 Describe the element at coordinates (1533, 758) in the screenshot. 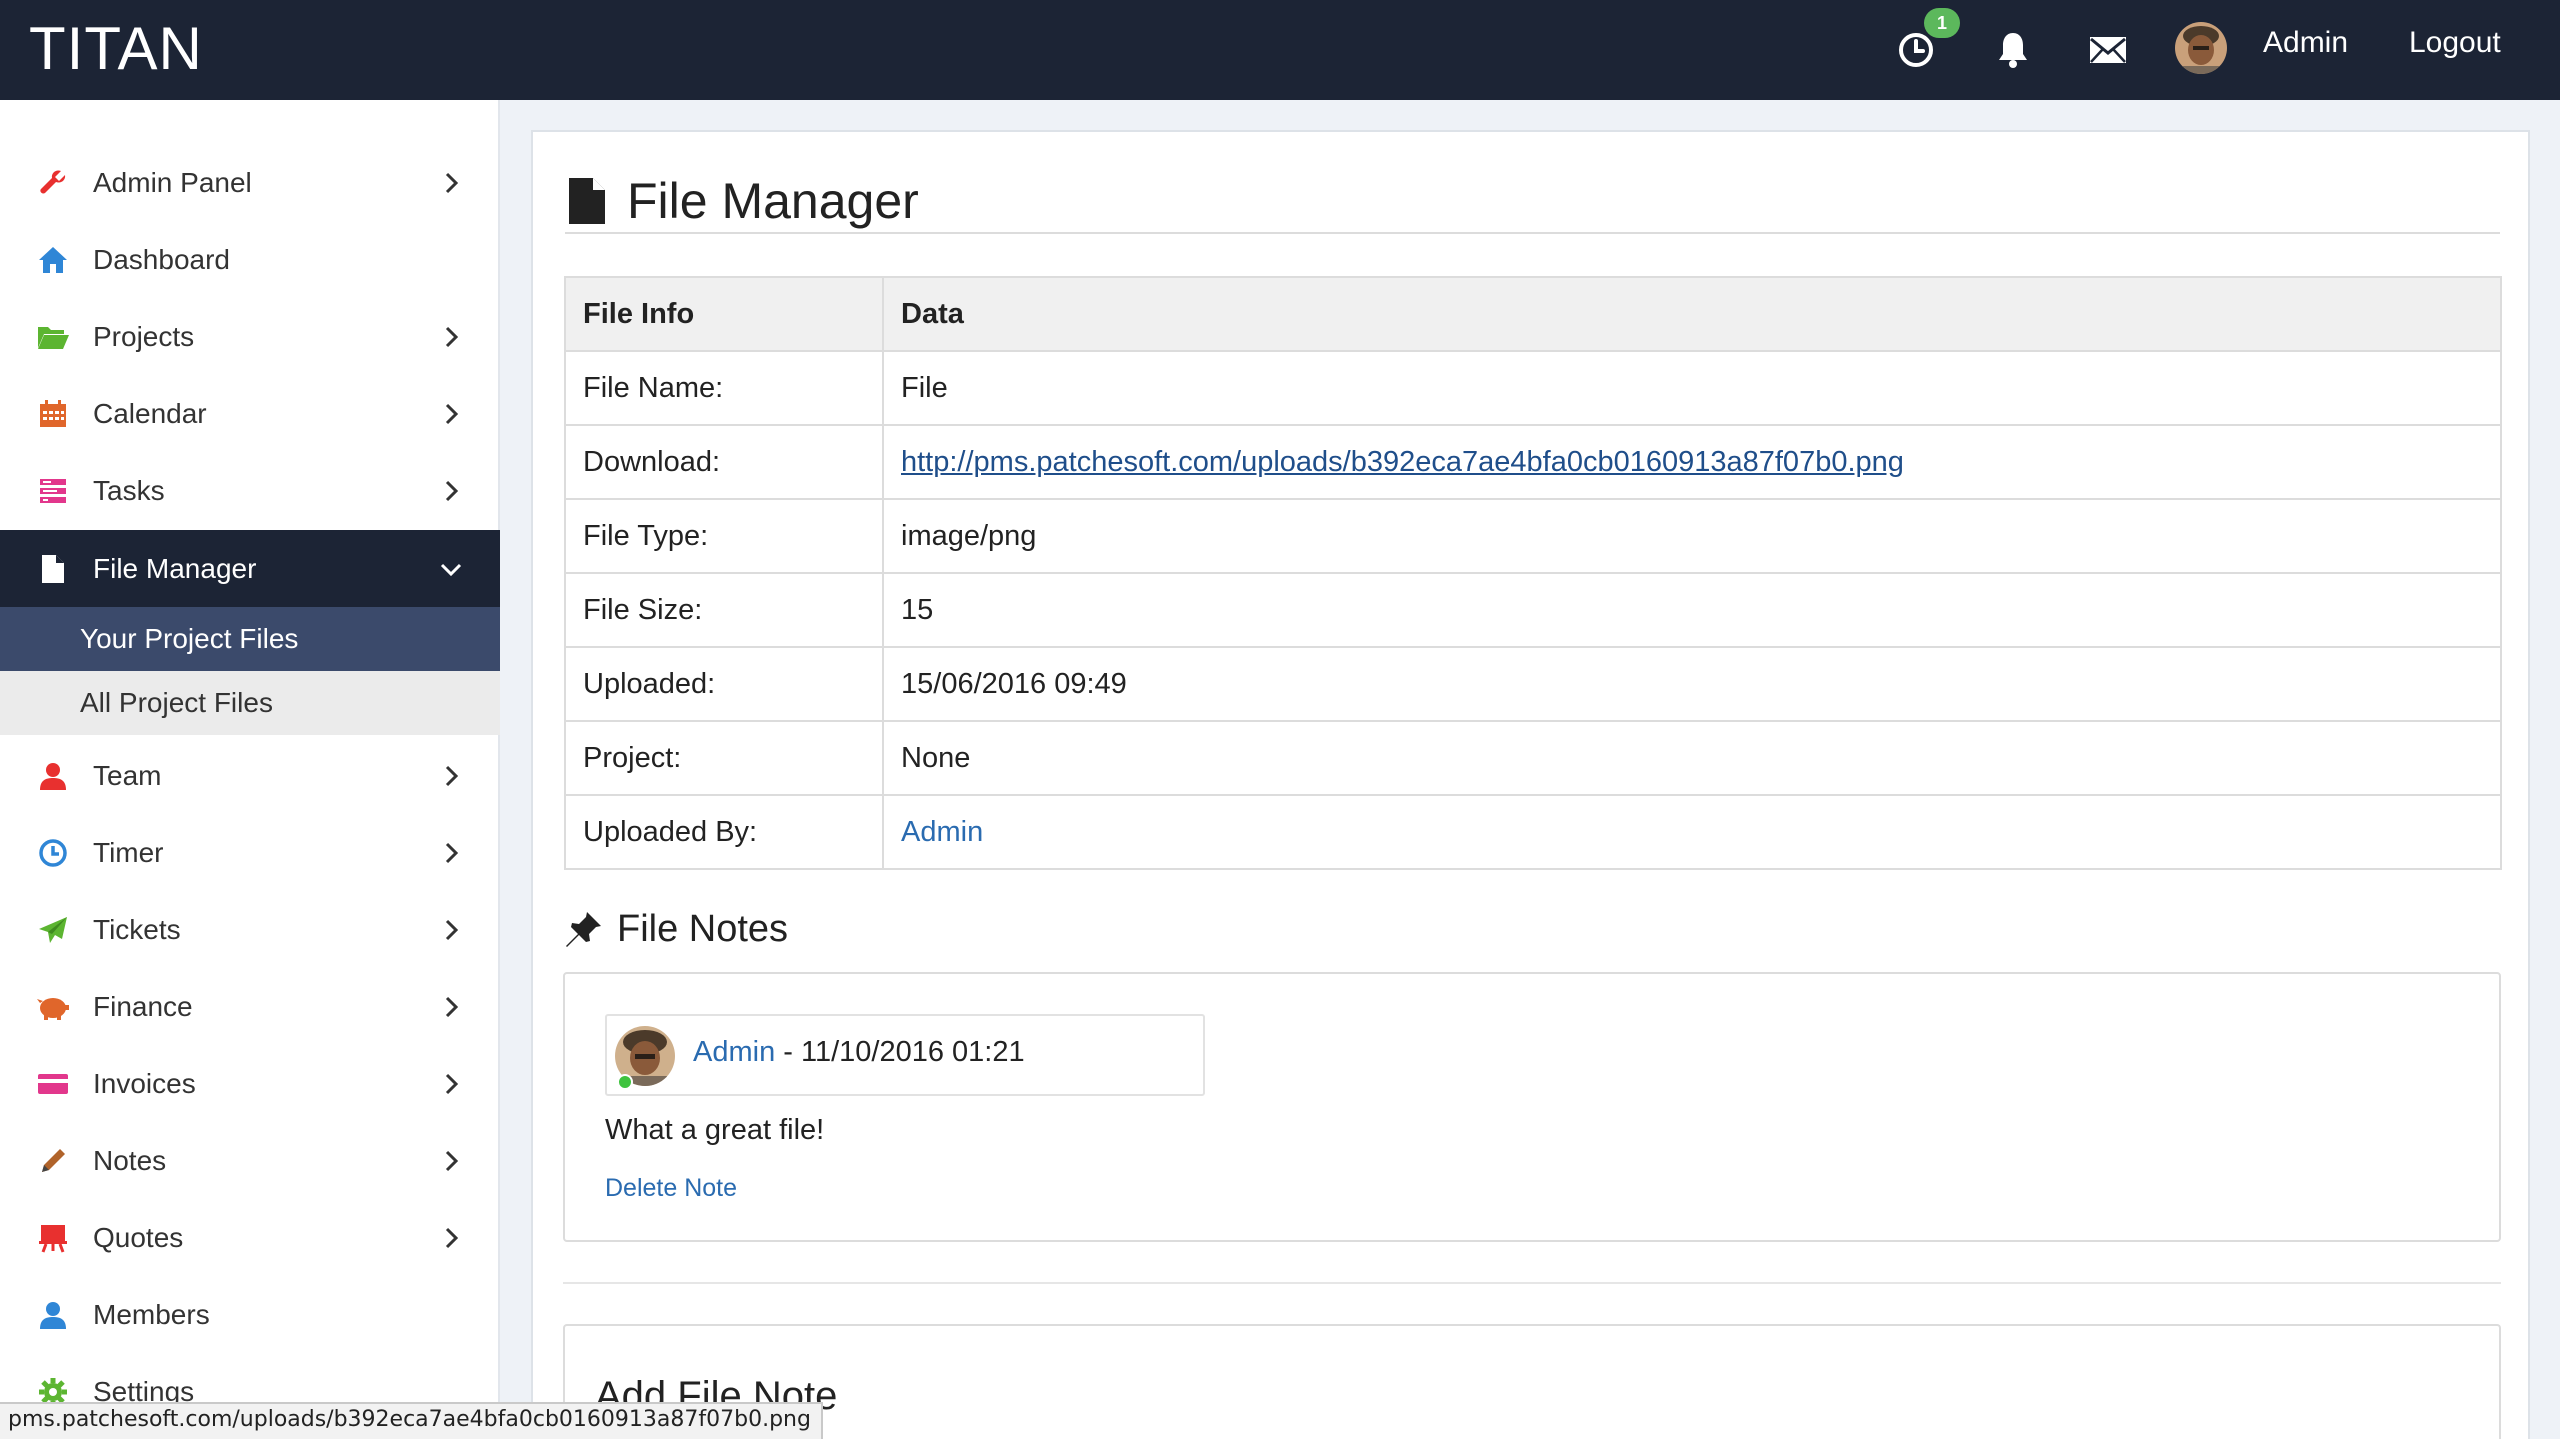

I see `table-row: Project: None` at that location.